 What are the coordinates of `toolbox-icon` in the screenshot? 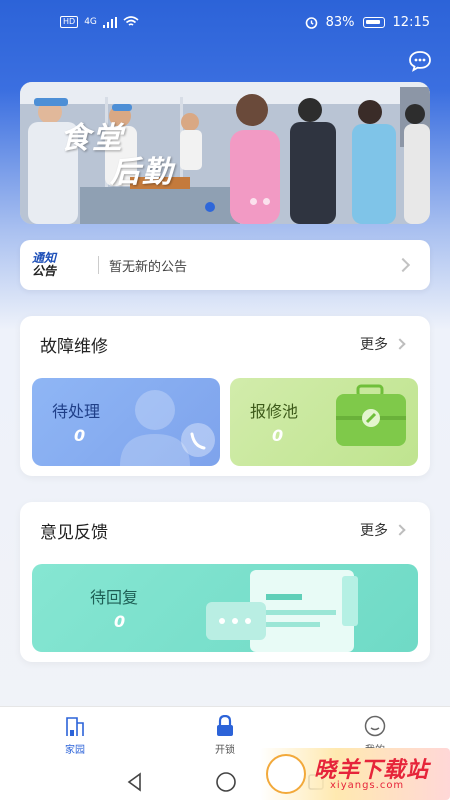 It's located at (371, 415).